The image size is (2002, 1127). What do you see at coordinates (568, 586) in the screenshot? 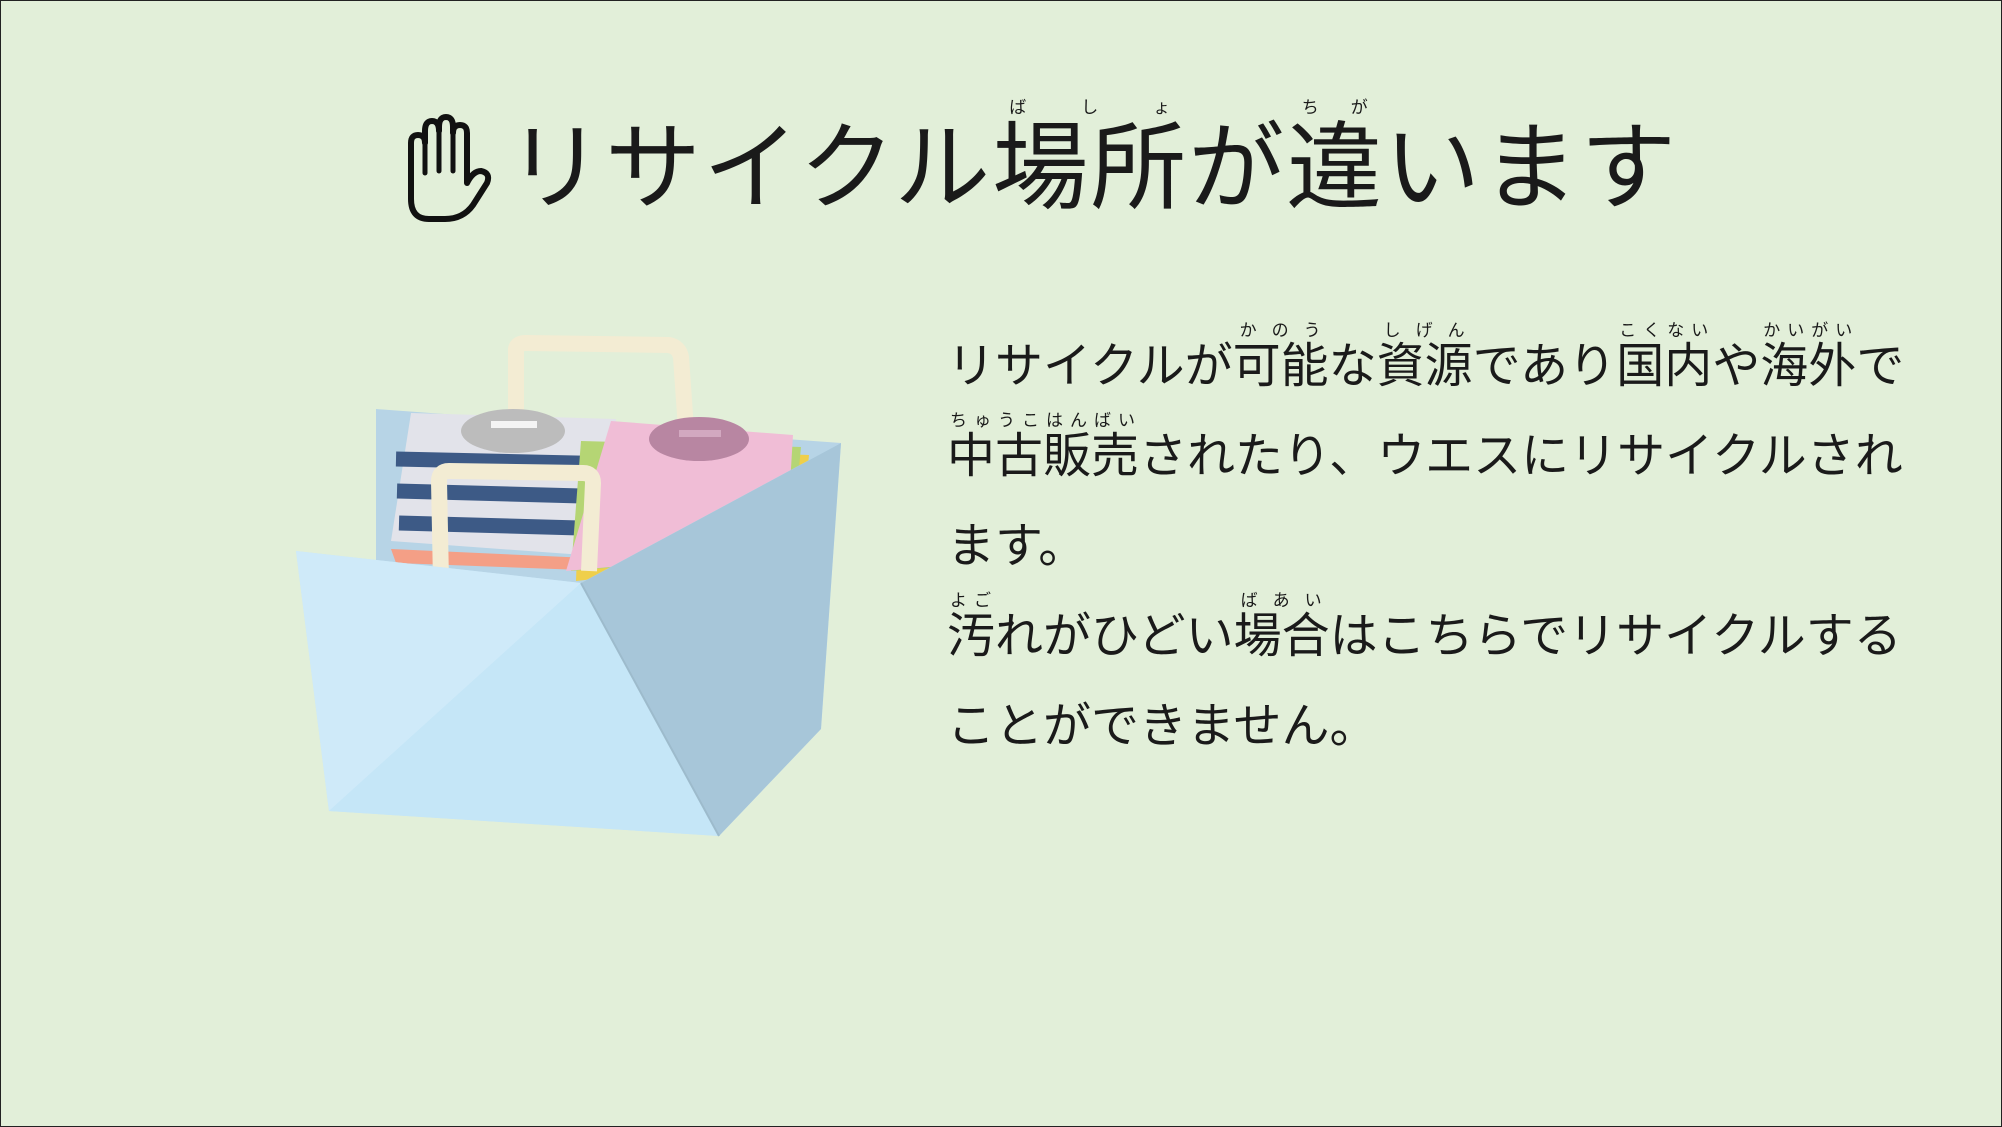
I see `recycle-bag-illustration` at bounding box center [568, 586].